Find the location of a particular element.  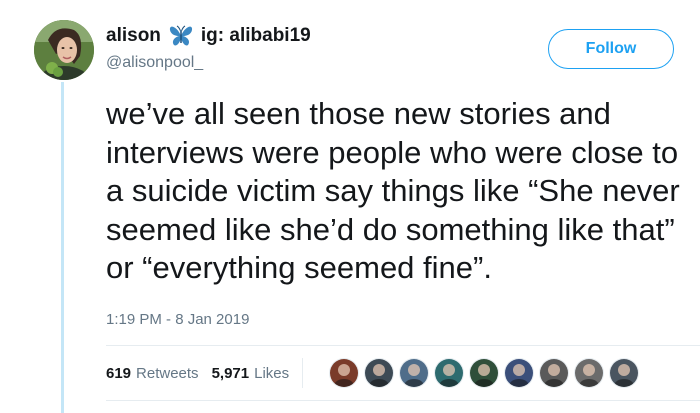

retweets-label: Retweets is located at coordinates (167, 373).